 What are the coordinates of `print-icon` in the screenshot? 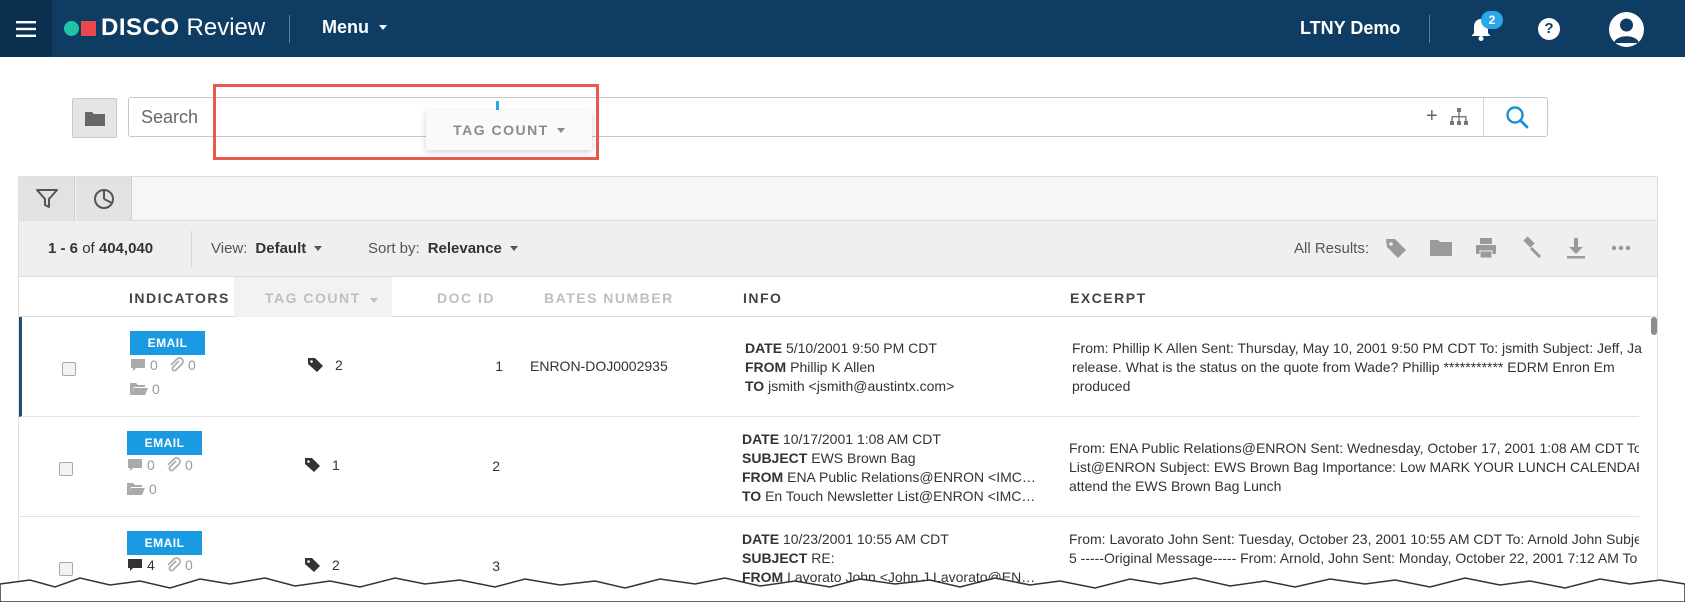 It's located at (1486, 248).